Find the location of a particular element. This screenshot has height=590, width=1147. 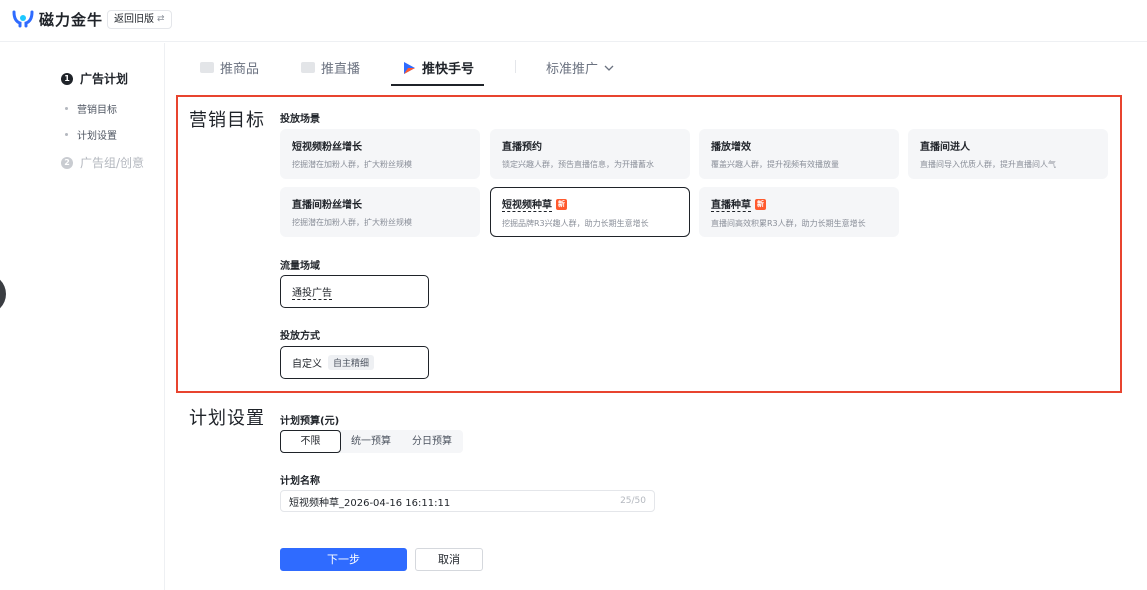

section-title-plan-settings: 计划设置 is located at coordinates (227, 418).